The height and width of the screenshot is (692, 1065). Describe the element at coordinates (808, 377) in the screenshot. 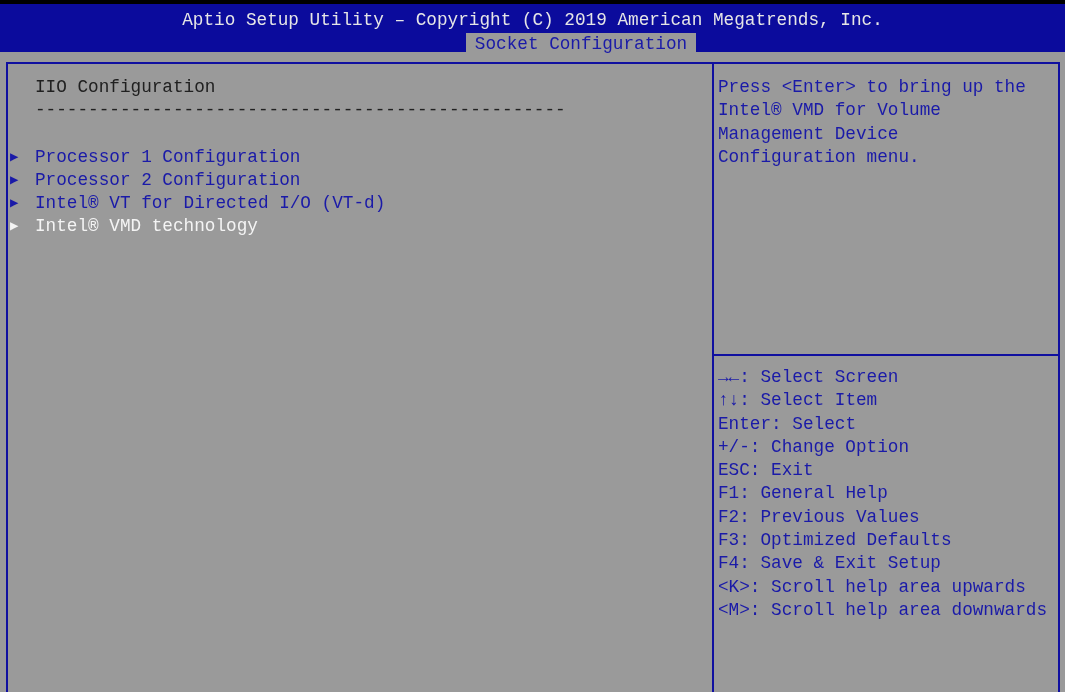

I see `key-hint: →←: Select Screen` at that location.